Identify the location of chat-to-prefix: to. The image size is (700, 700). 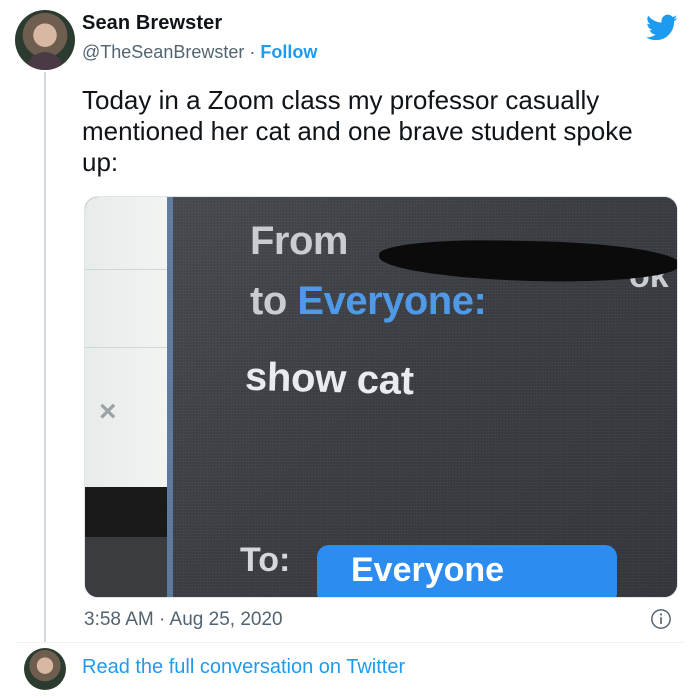
(268, 301).